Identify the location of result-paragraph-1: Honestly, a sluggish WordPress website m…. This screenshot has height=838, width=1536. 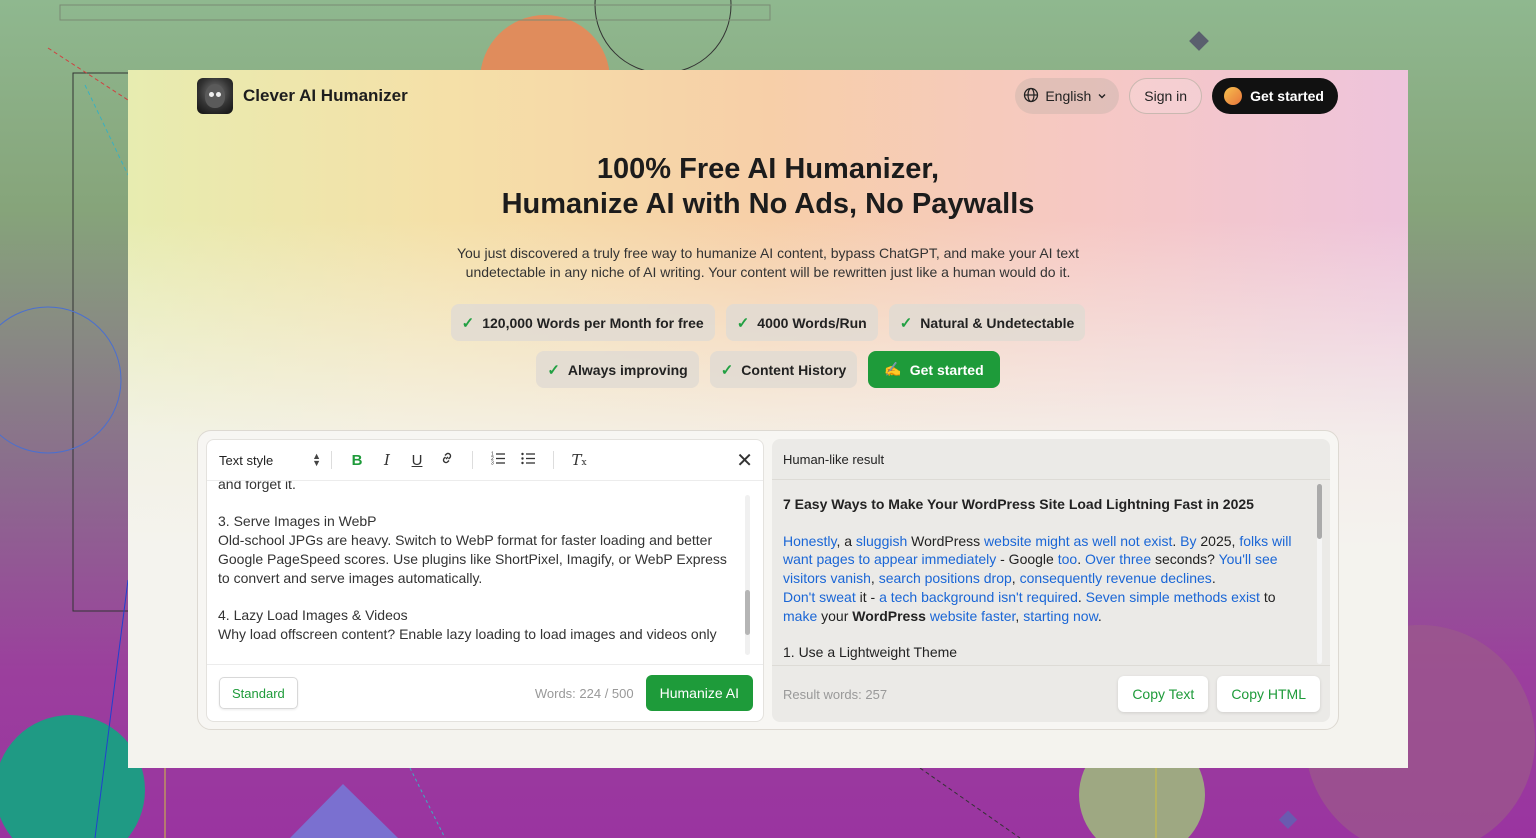
(1042, 560).